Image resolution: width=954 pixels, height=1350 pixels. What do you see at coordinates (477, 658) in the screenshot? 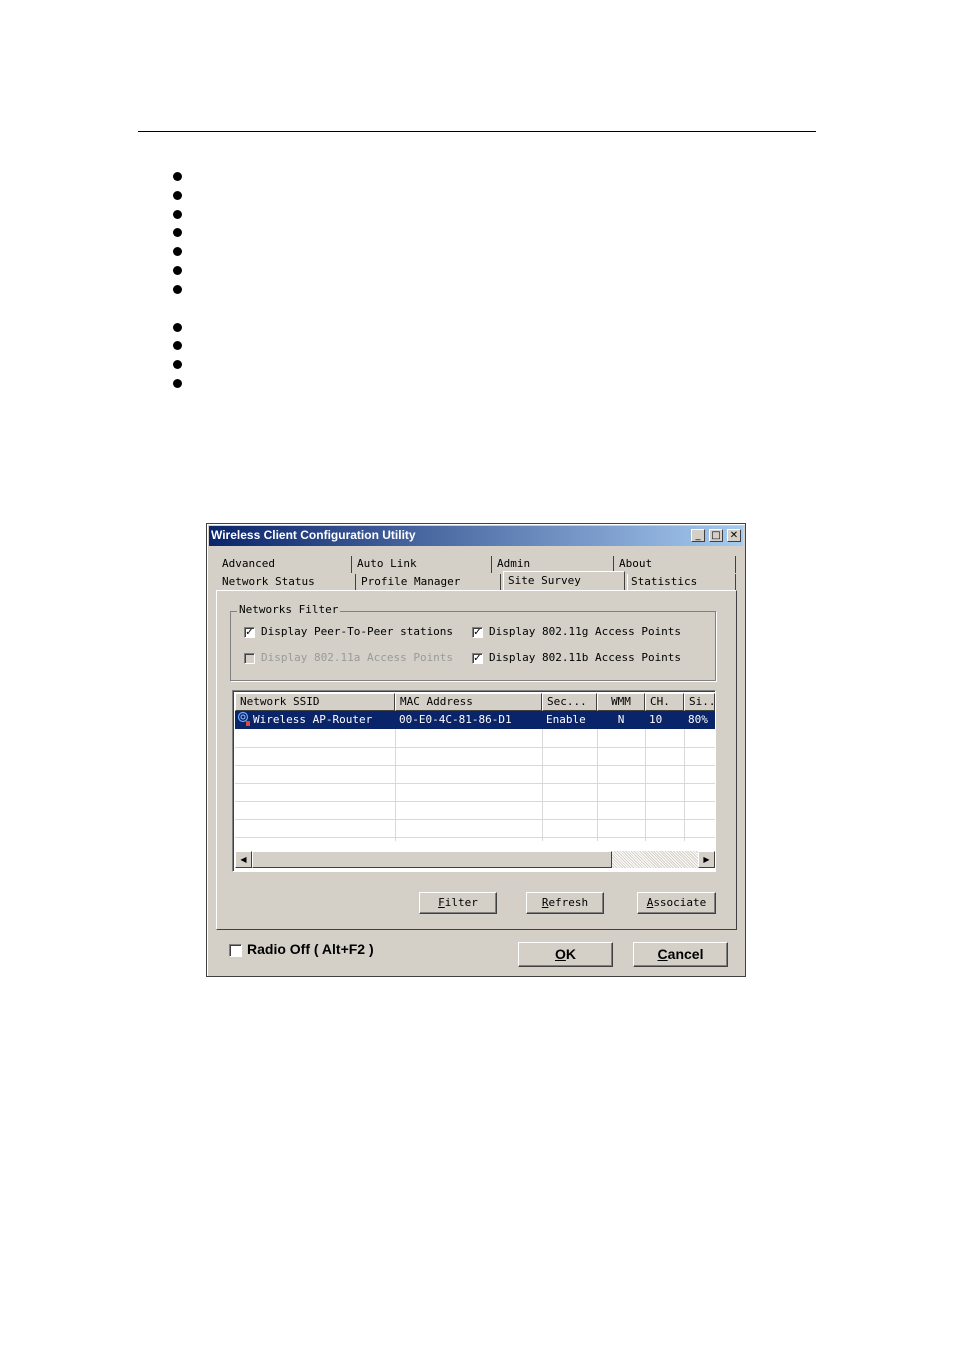
I see `ap-11b-checkbox: ✓` at bounding box center [477, 658].